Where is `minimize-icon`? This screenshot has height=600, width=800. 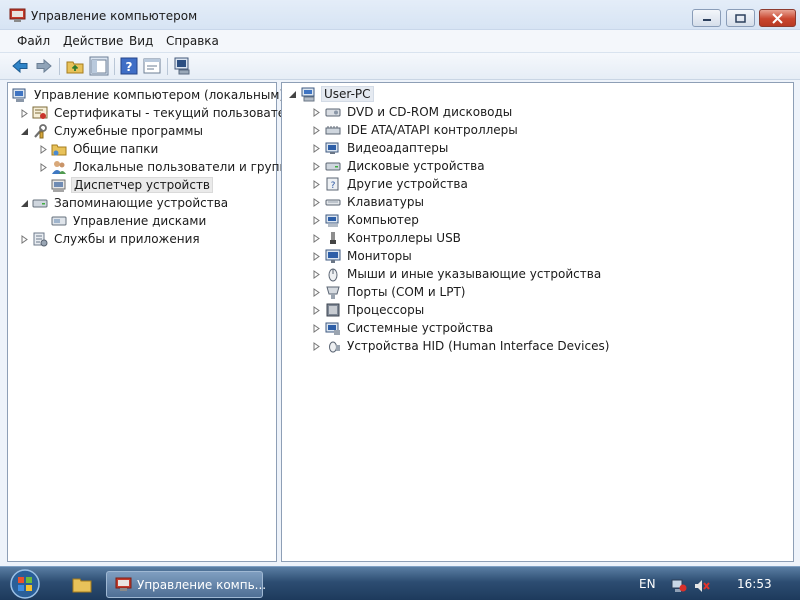
minimize-icon is located at coordinates (706, 20).